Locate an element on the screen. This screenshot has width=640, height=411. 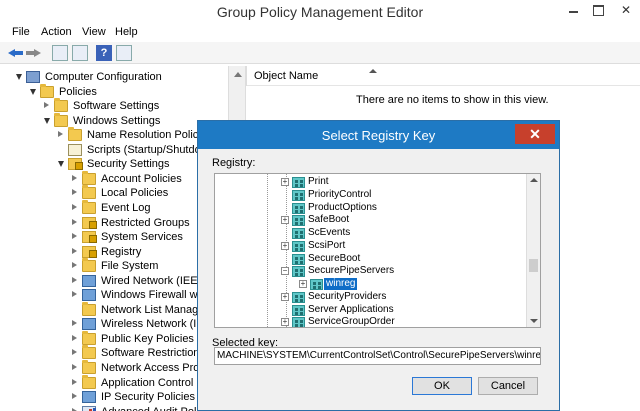
tree-item: Local Policies is located at coordinates (114, 193).